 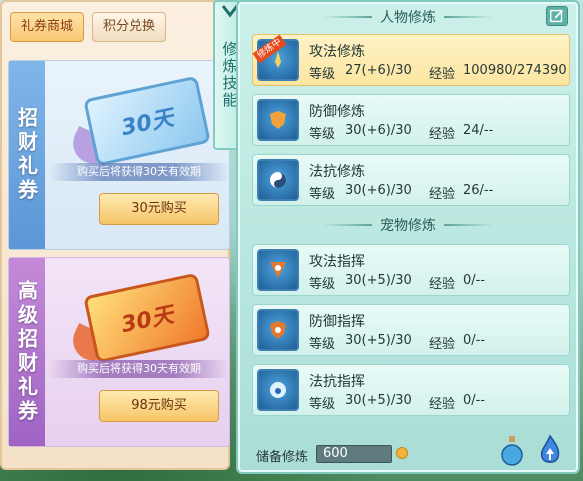 I want to click on gift-title: 高级招财礼券, so click(x=27, y=352).